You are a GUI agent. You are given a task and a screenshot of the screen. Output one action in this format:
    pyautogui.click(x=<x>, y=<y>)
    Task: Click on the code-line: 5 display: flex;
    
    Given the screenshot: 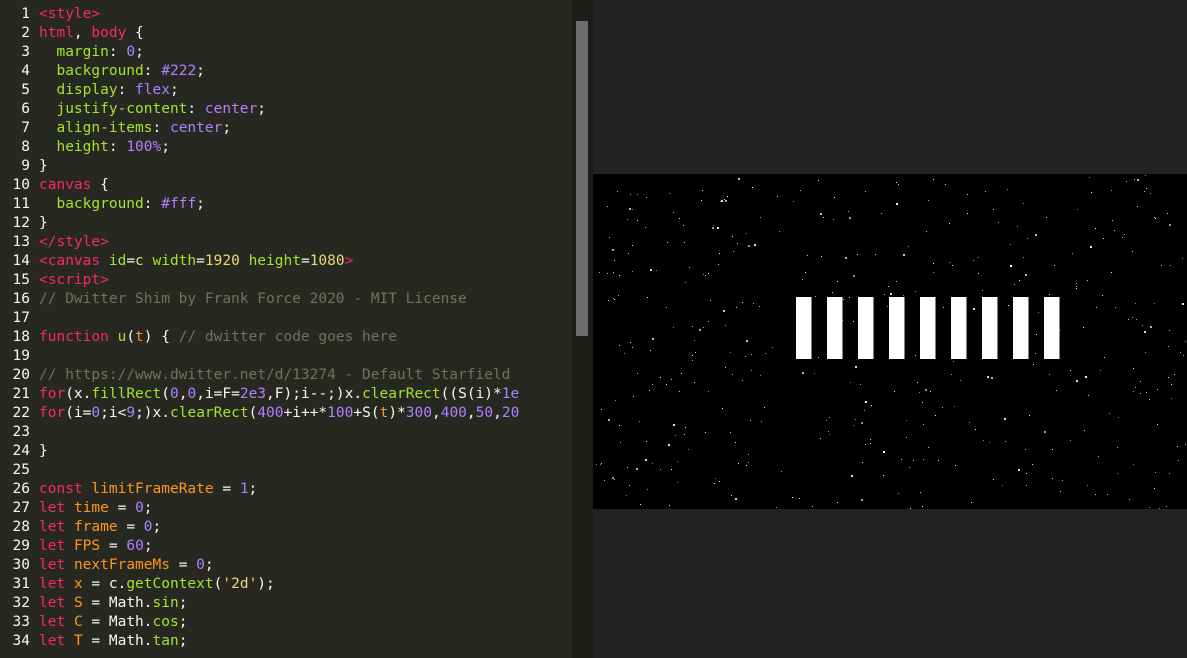 What is the action you would take?
    pyautogui.click(x=286, y=90)
    